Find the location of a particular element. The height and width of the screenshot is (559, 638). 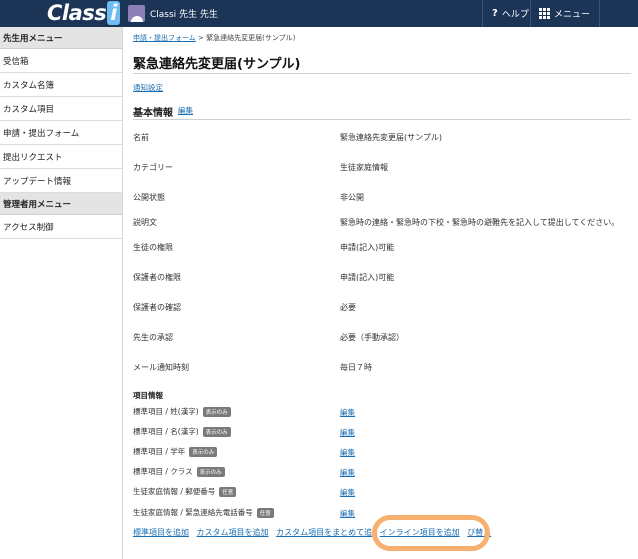

sidebar-heading-admin: 管理者用メニュー is located at coordinates (61, 204).